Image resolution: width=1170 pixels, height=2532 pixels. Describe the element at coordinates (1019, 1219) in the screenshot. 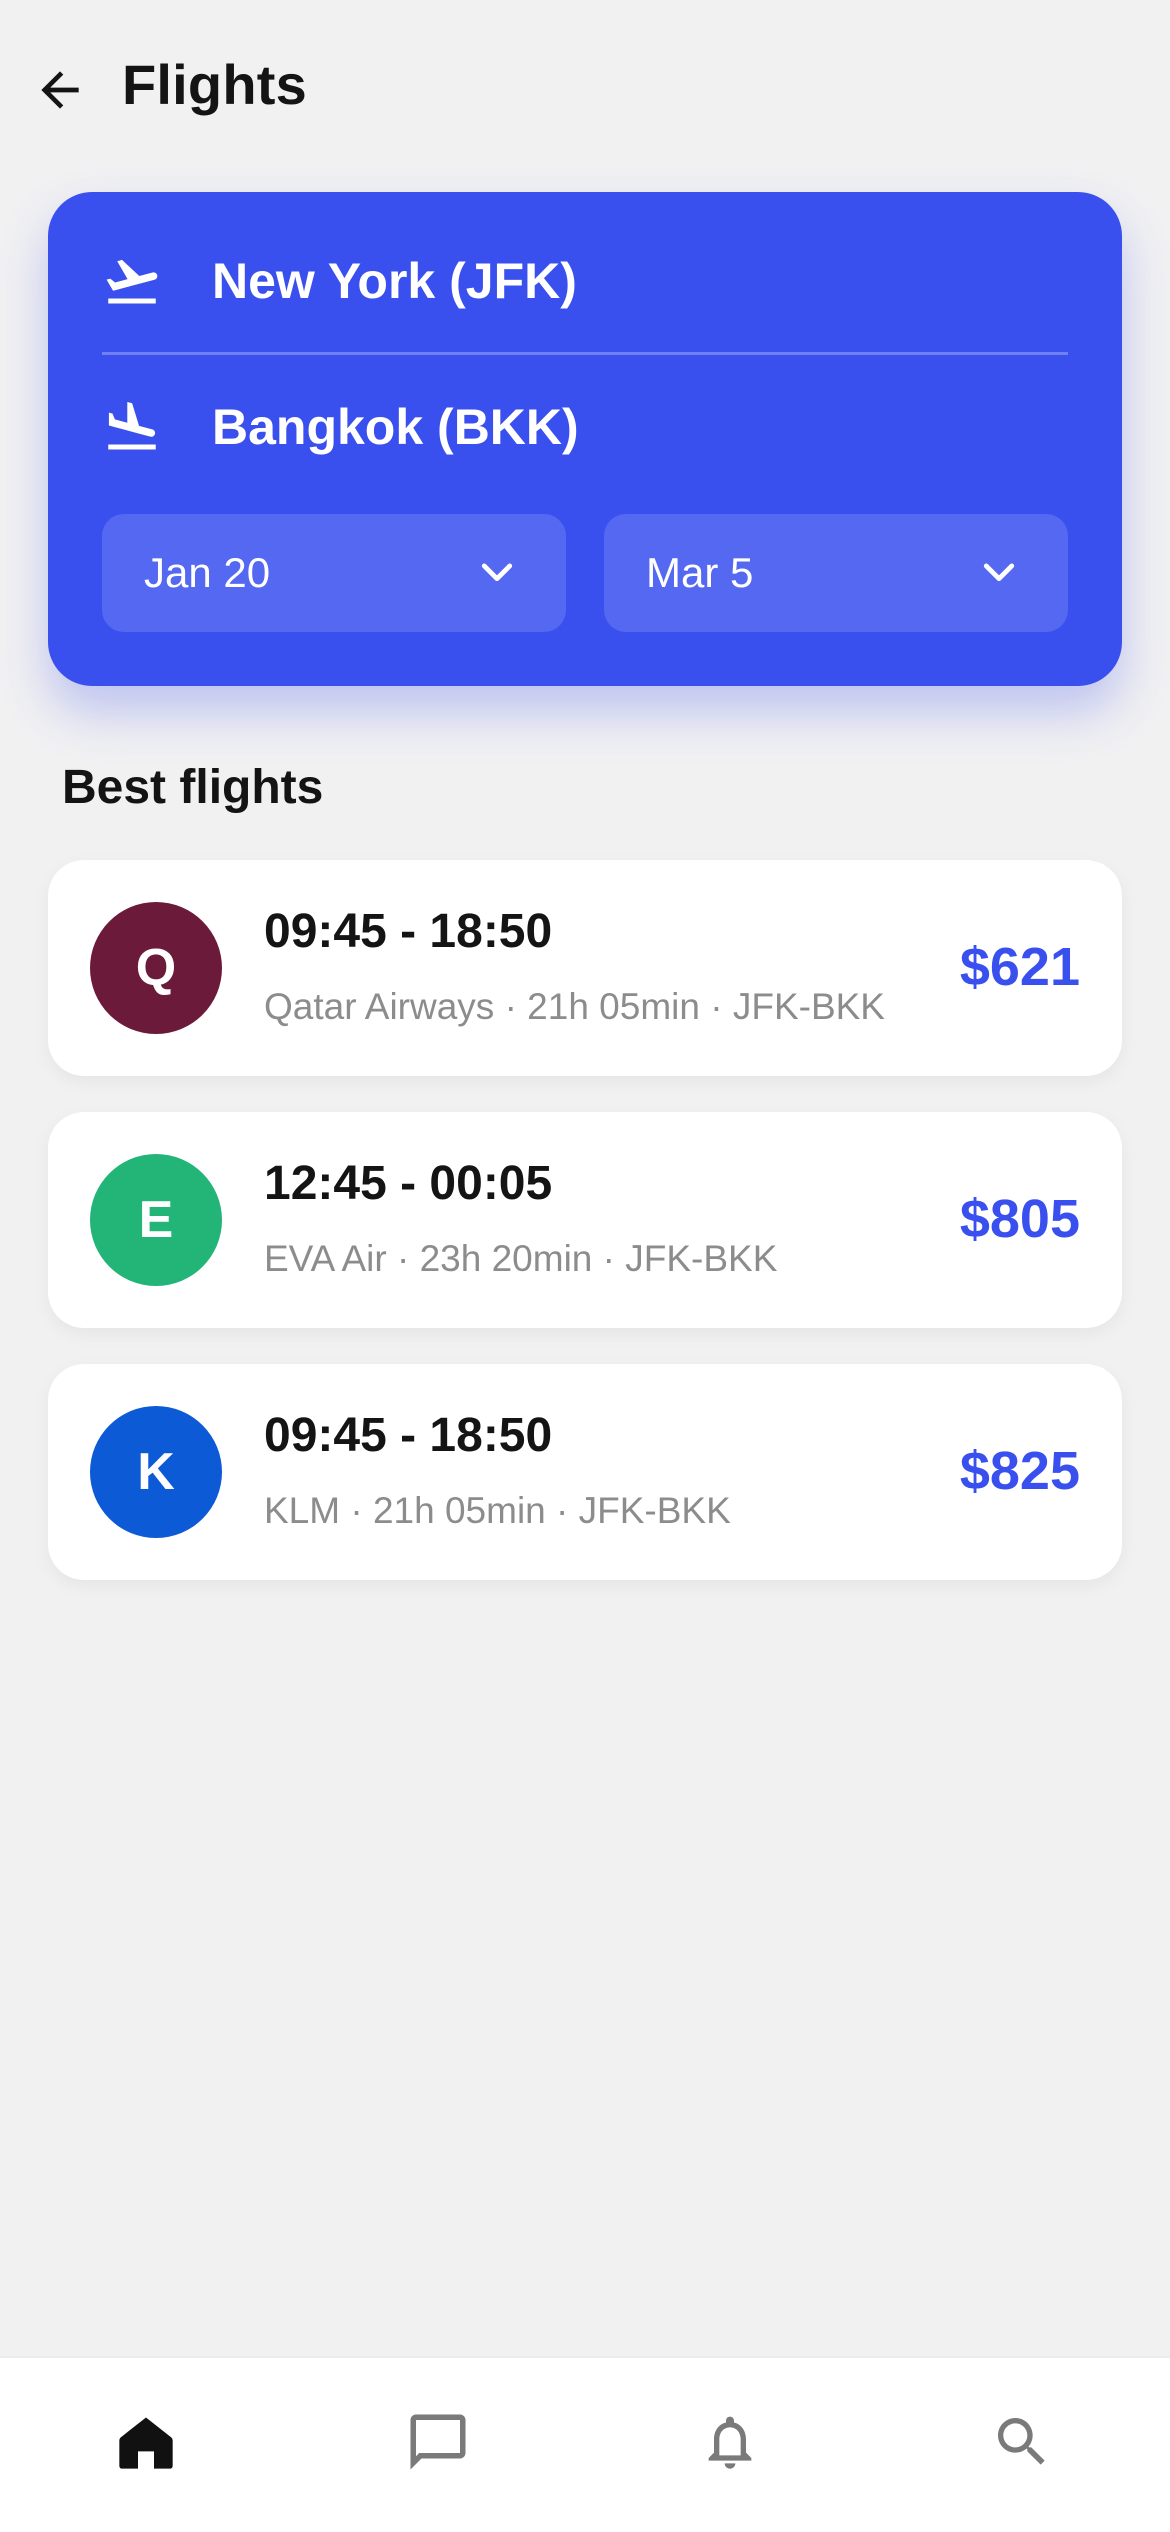

I see `flight-price: $805` at that location.